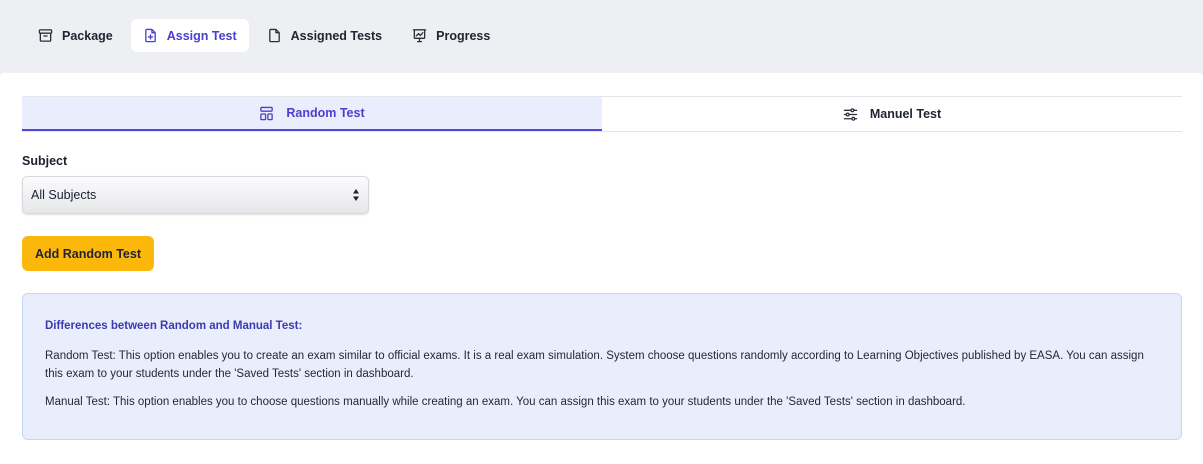  What do you see at coordinates (150, 35) in the screenshot?
I see `file-plus-icon` at bounding box center [150, 35].